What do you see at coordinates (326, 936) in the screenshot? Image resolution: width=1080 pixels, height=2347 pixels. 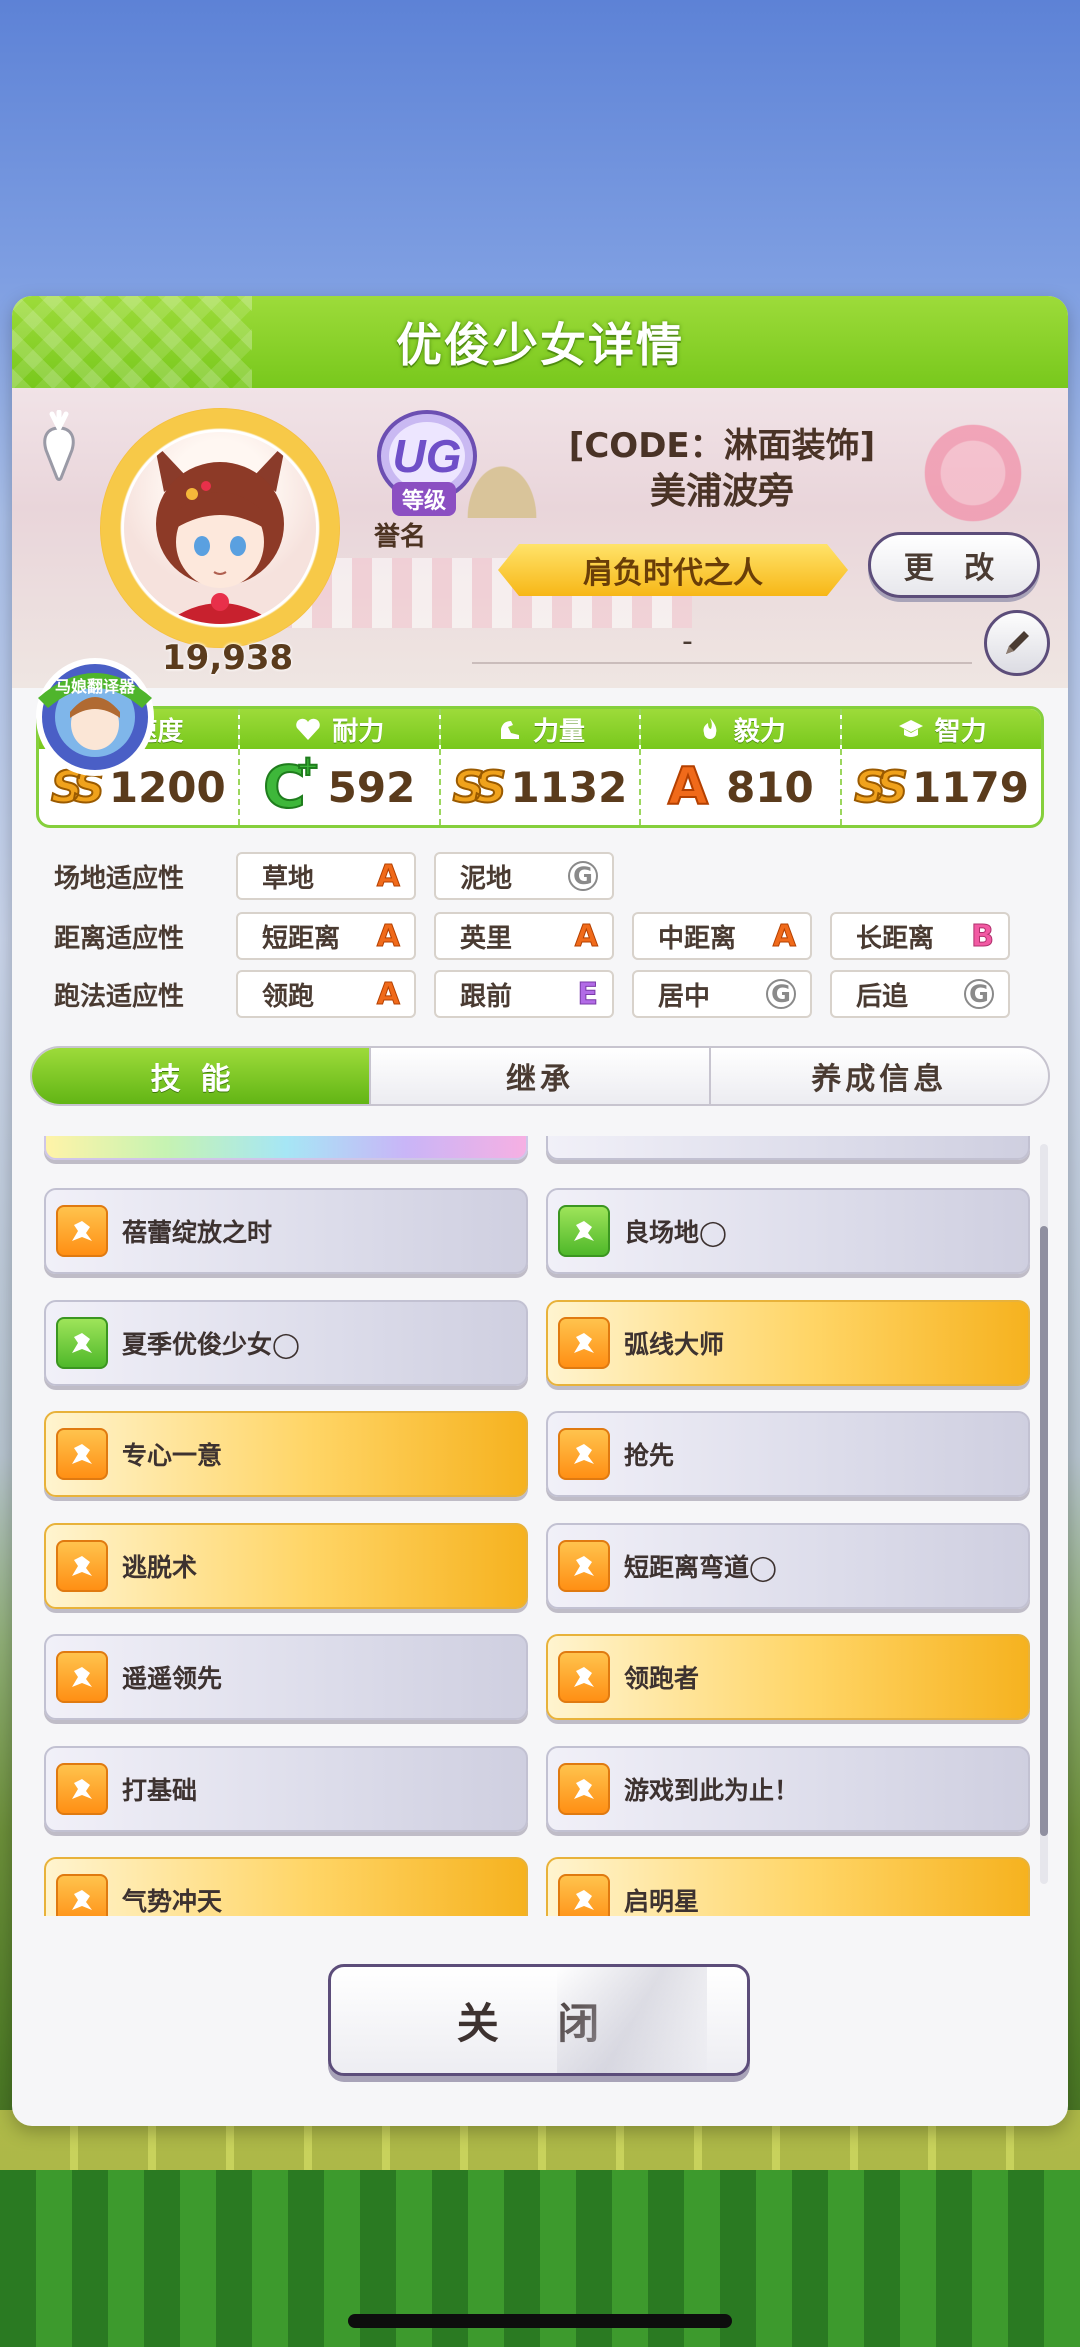 I see `aptitude-cell: 短距离 A` at bounding box center [326, 936].